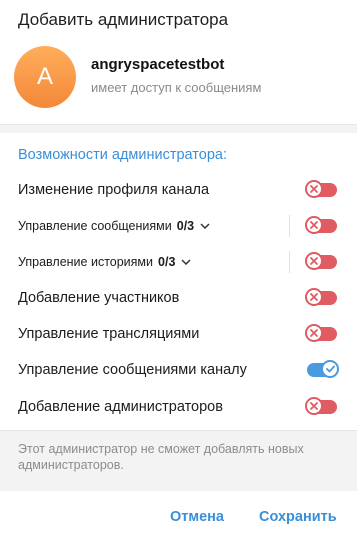  I want to click on permission-label: Управление историями 0/3, so click(104, 262).